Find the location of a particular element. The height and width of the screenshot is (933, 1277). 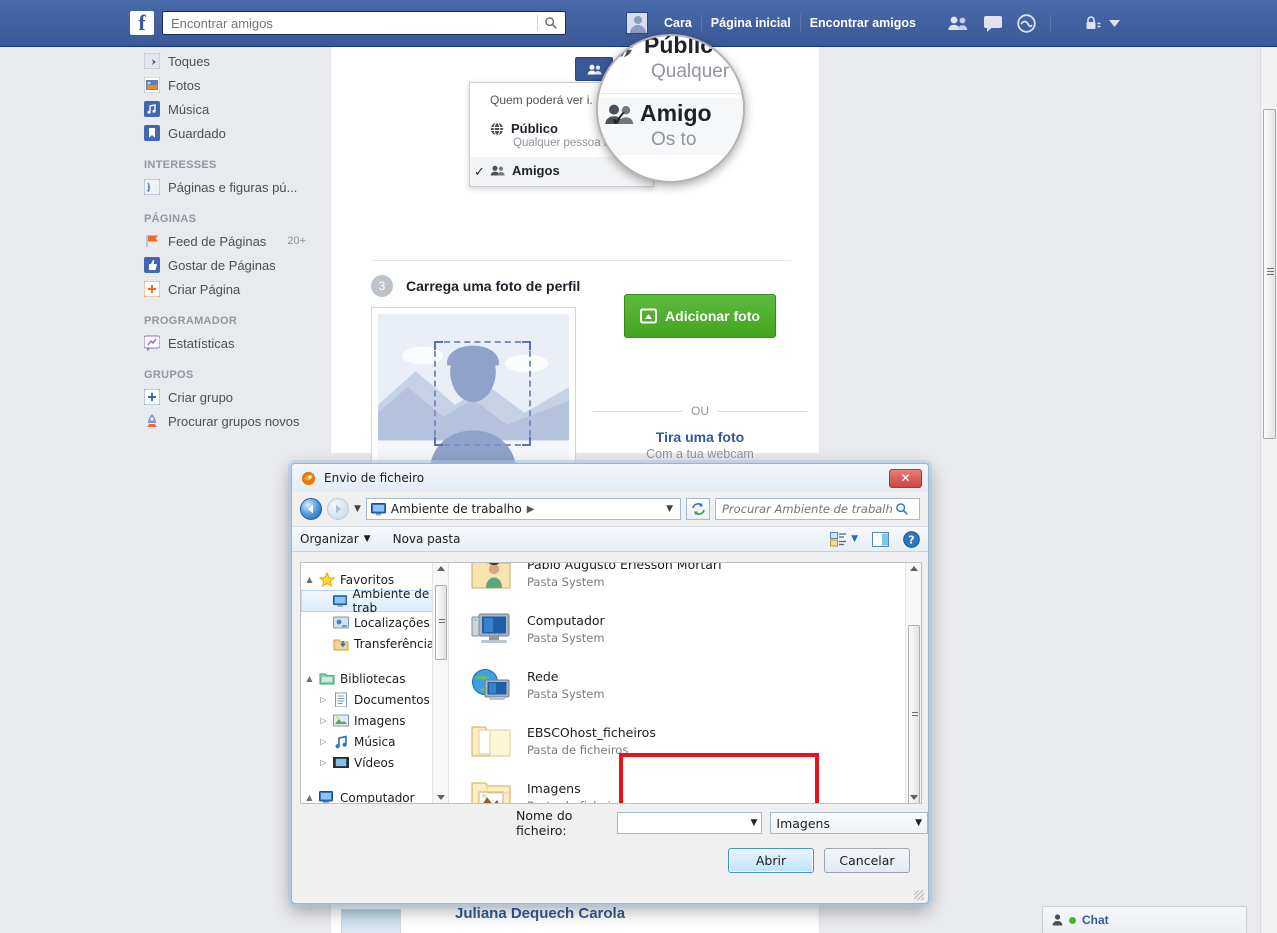

sidebar-item-guardado: Guardado is located at coordinates (230, 133).